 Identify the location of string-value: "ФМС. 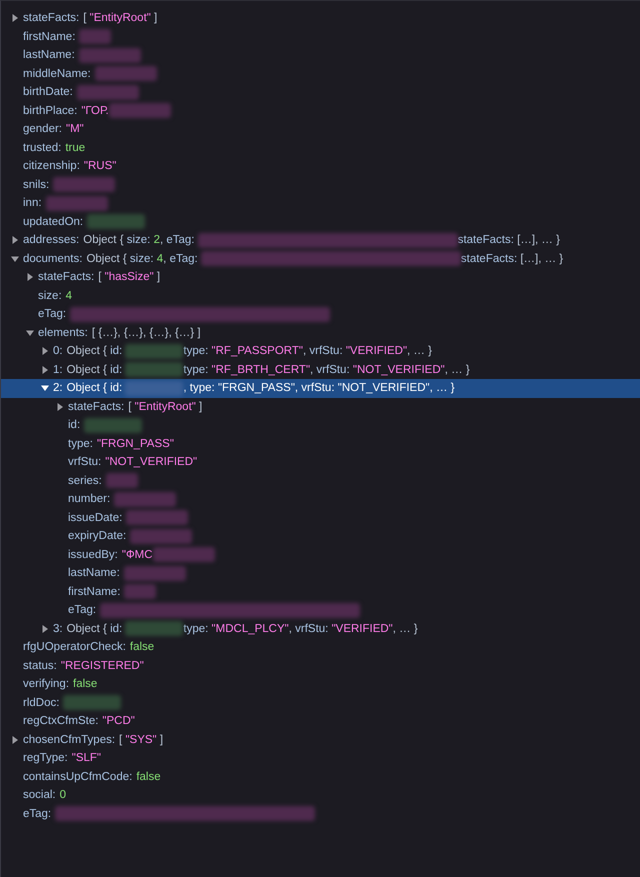
(137, 554).